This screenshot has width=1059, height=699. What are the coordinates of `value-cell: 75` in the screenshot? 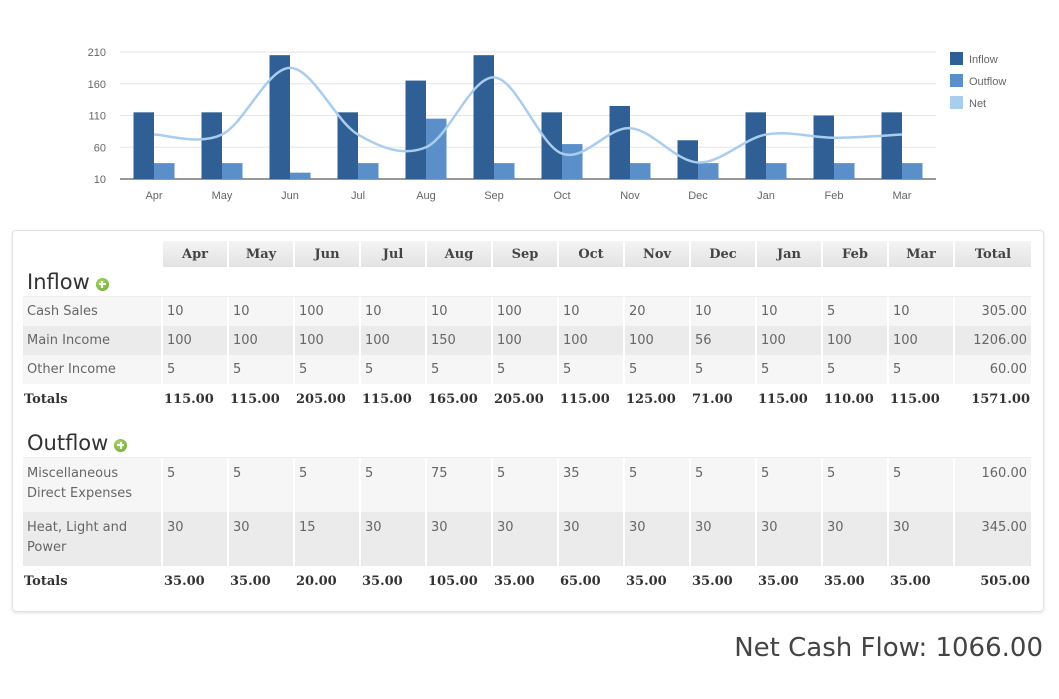 It's located at (459, 485).